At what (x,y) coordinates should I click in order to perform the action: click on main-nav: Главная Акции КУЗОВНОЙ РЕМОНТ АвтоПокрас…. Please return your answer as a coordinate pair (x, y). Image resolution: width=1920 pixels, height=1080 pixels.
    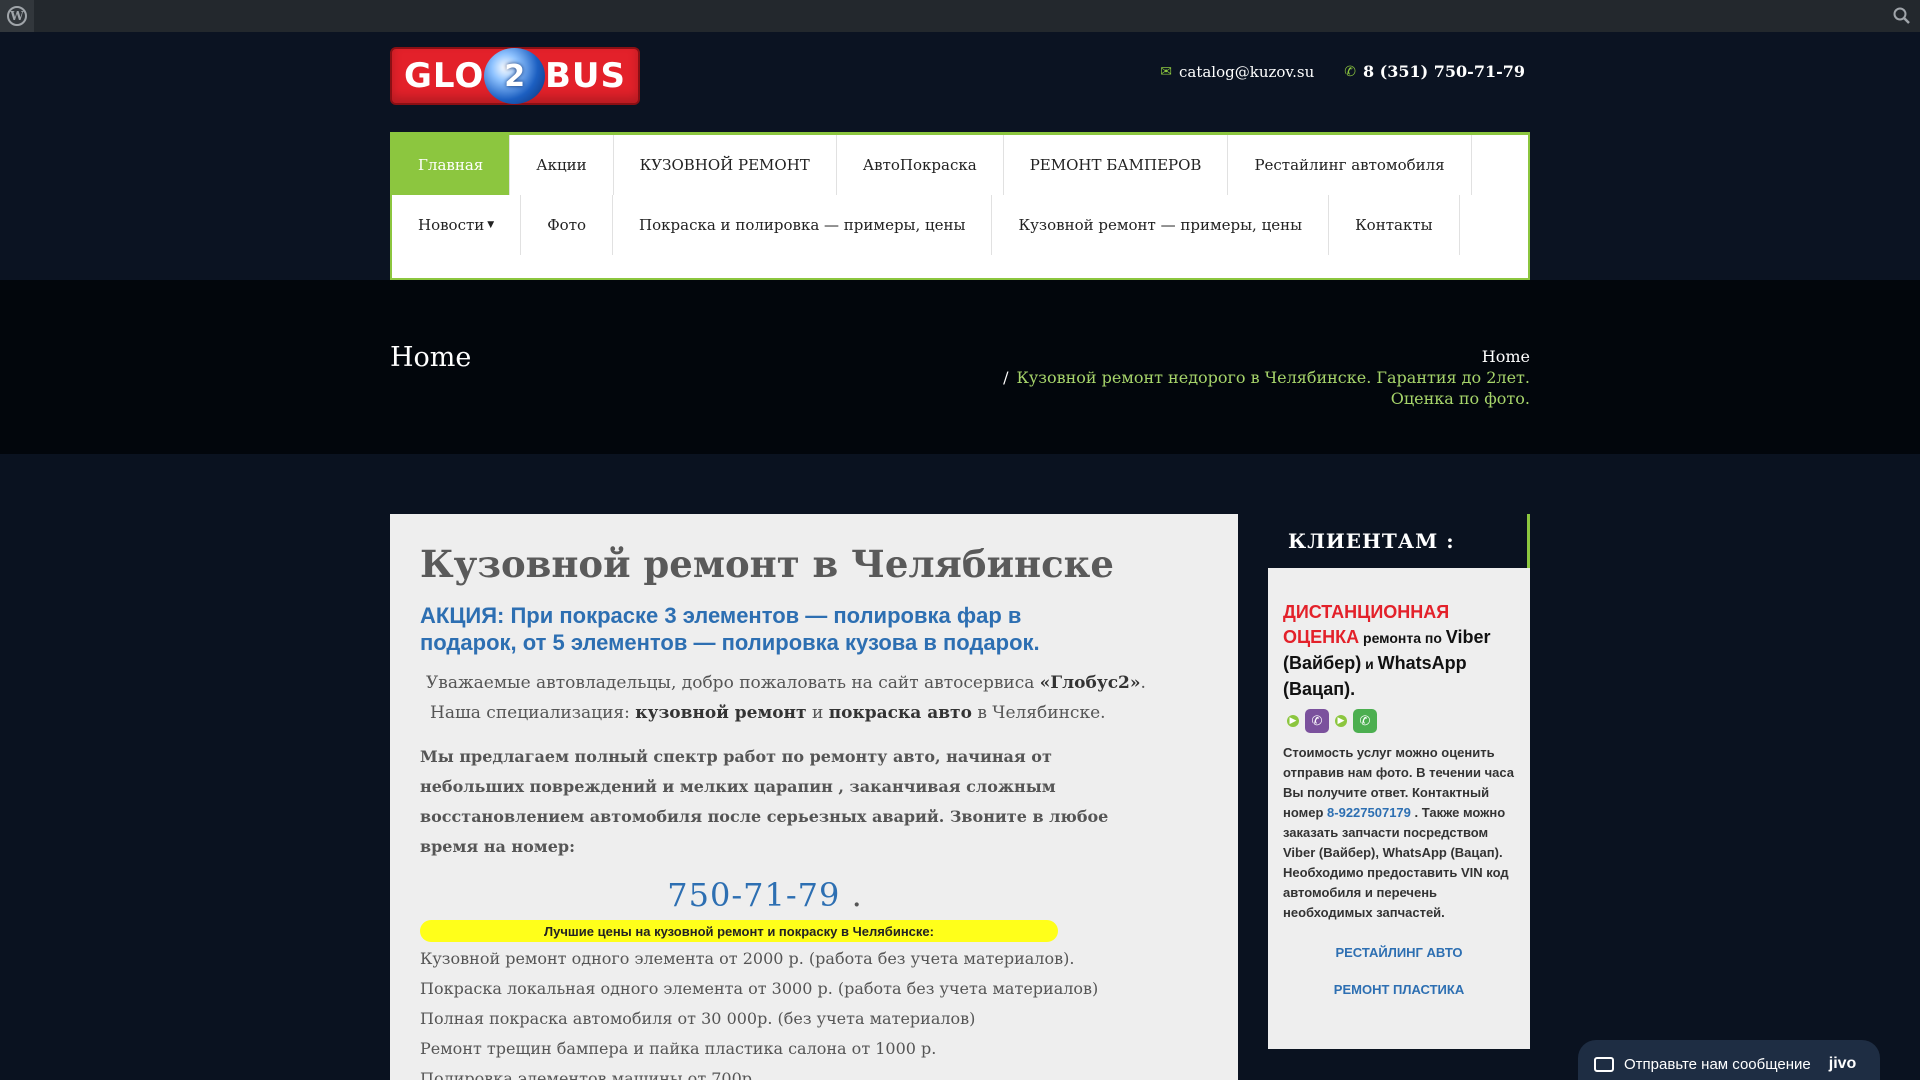
    Looking at the image, I should click on (960, 206).